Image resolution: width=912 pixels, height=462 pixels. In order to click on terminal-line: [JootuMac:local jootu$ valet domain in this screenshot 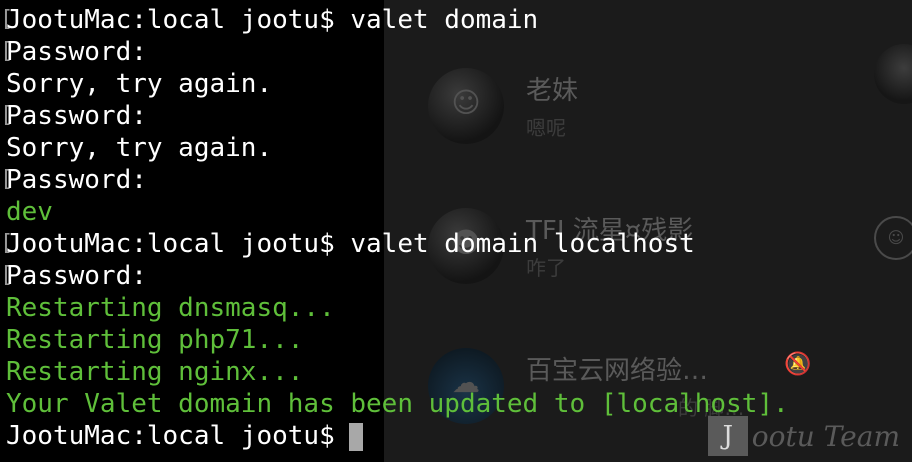, I will do `click(456, 20)`.